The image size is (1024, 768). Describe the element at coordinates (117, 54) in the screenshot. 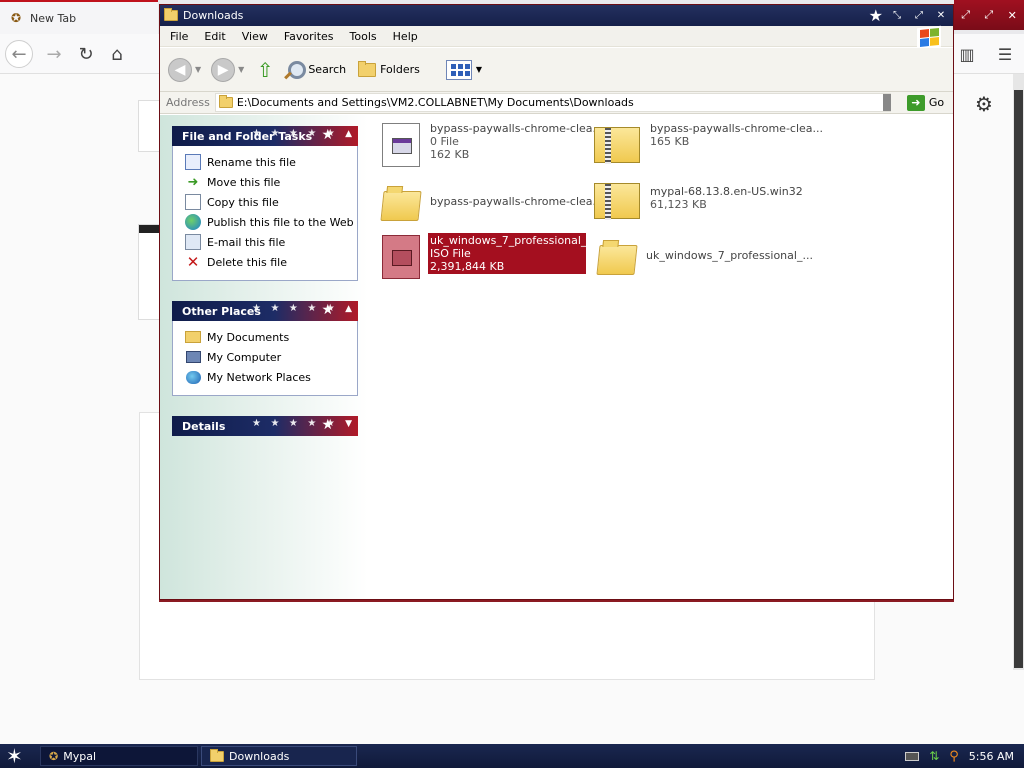

I see `home-button: ⌂` at that location.